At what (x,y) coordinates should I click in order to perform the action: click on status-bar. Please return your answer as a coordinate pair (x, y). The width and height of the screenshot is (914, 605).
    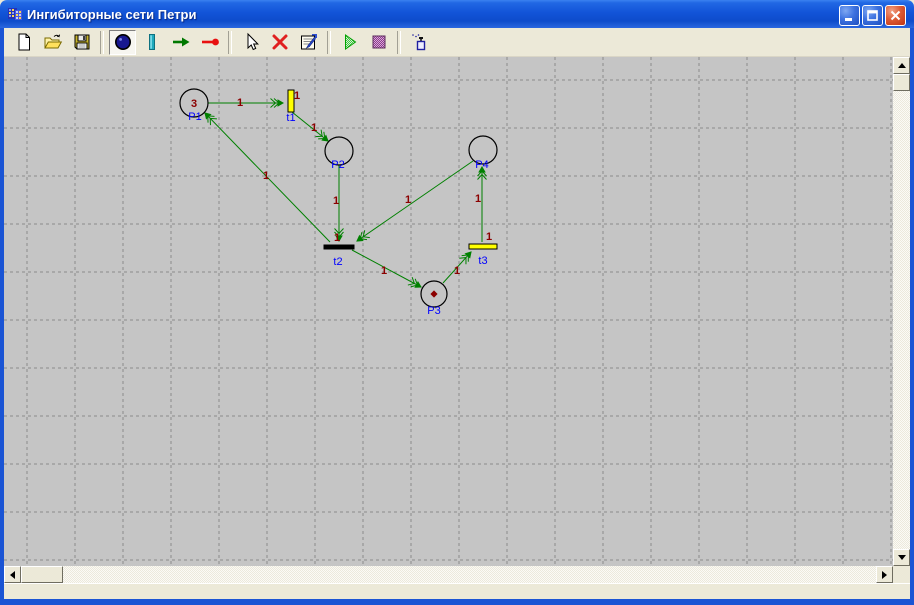
    Looking at the image, I should click on (457, 591).